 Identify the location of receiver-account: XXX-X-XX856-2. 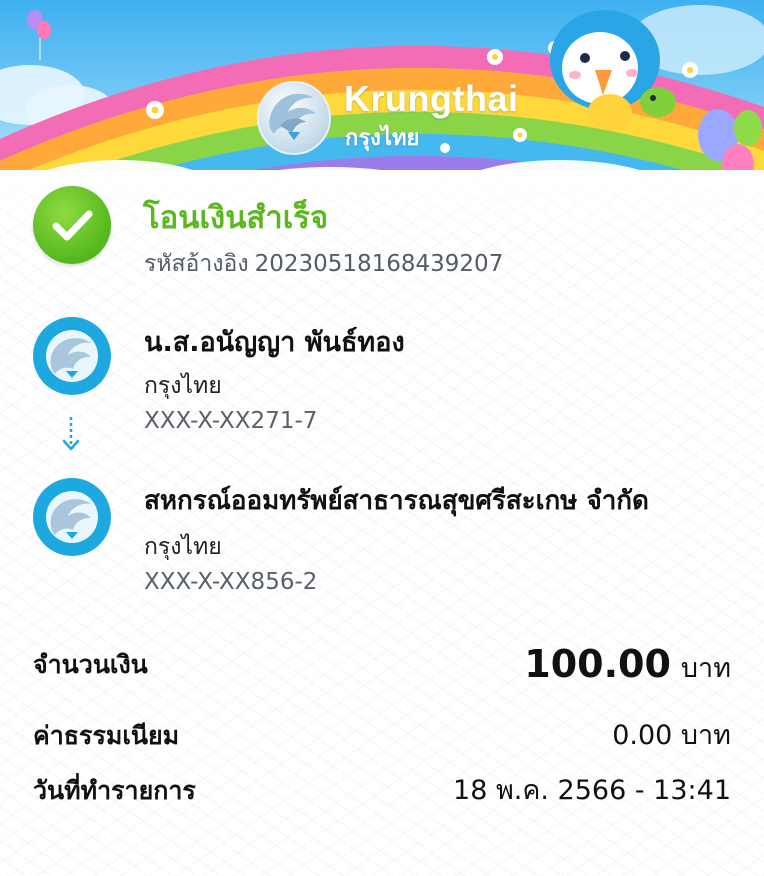
(231, 582).